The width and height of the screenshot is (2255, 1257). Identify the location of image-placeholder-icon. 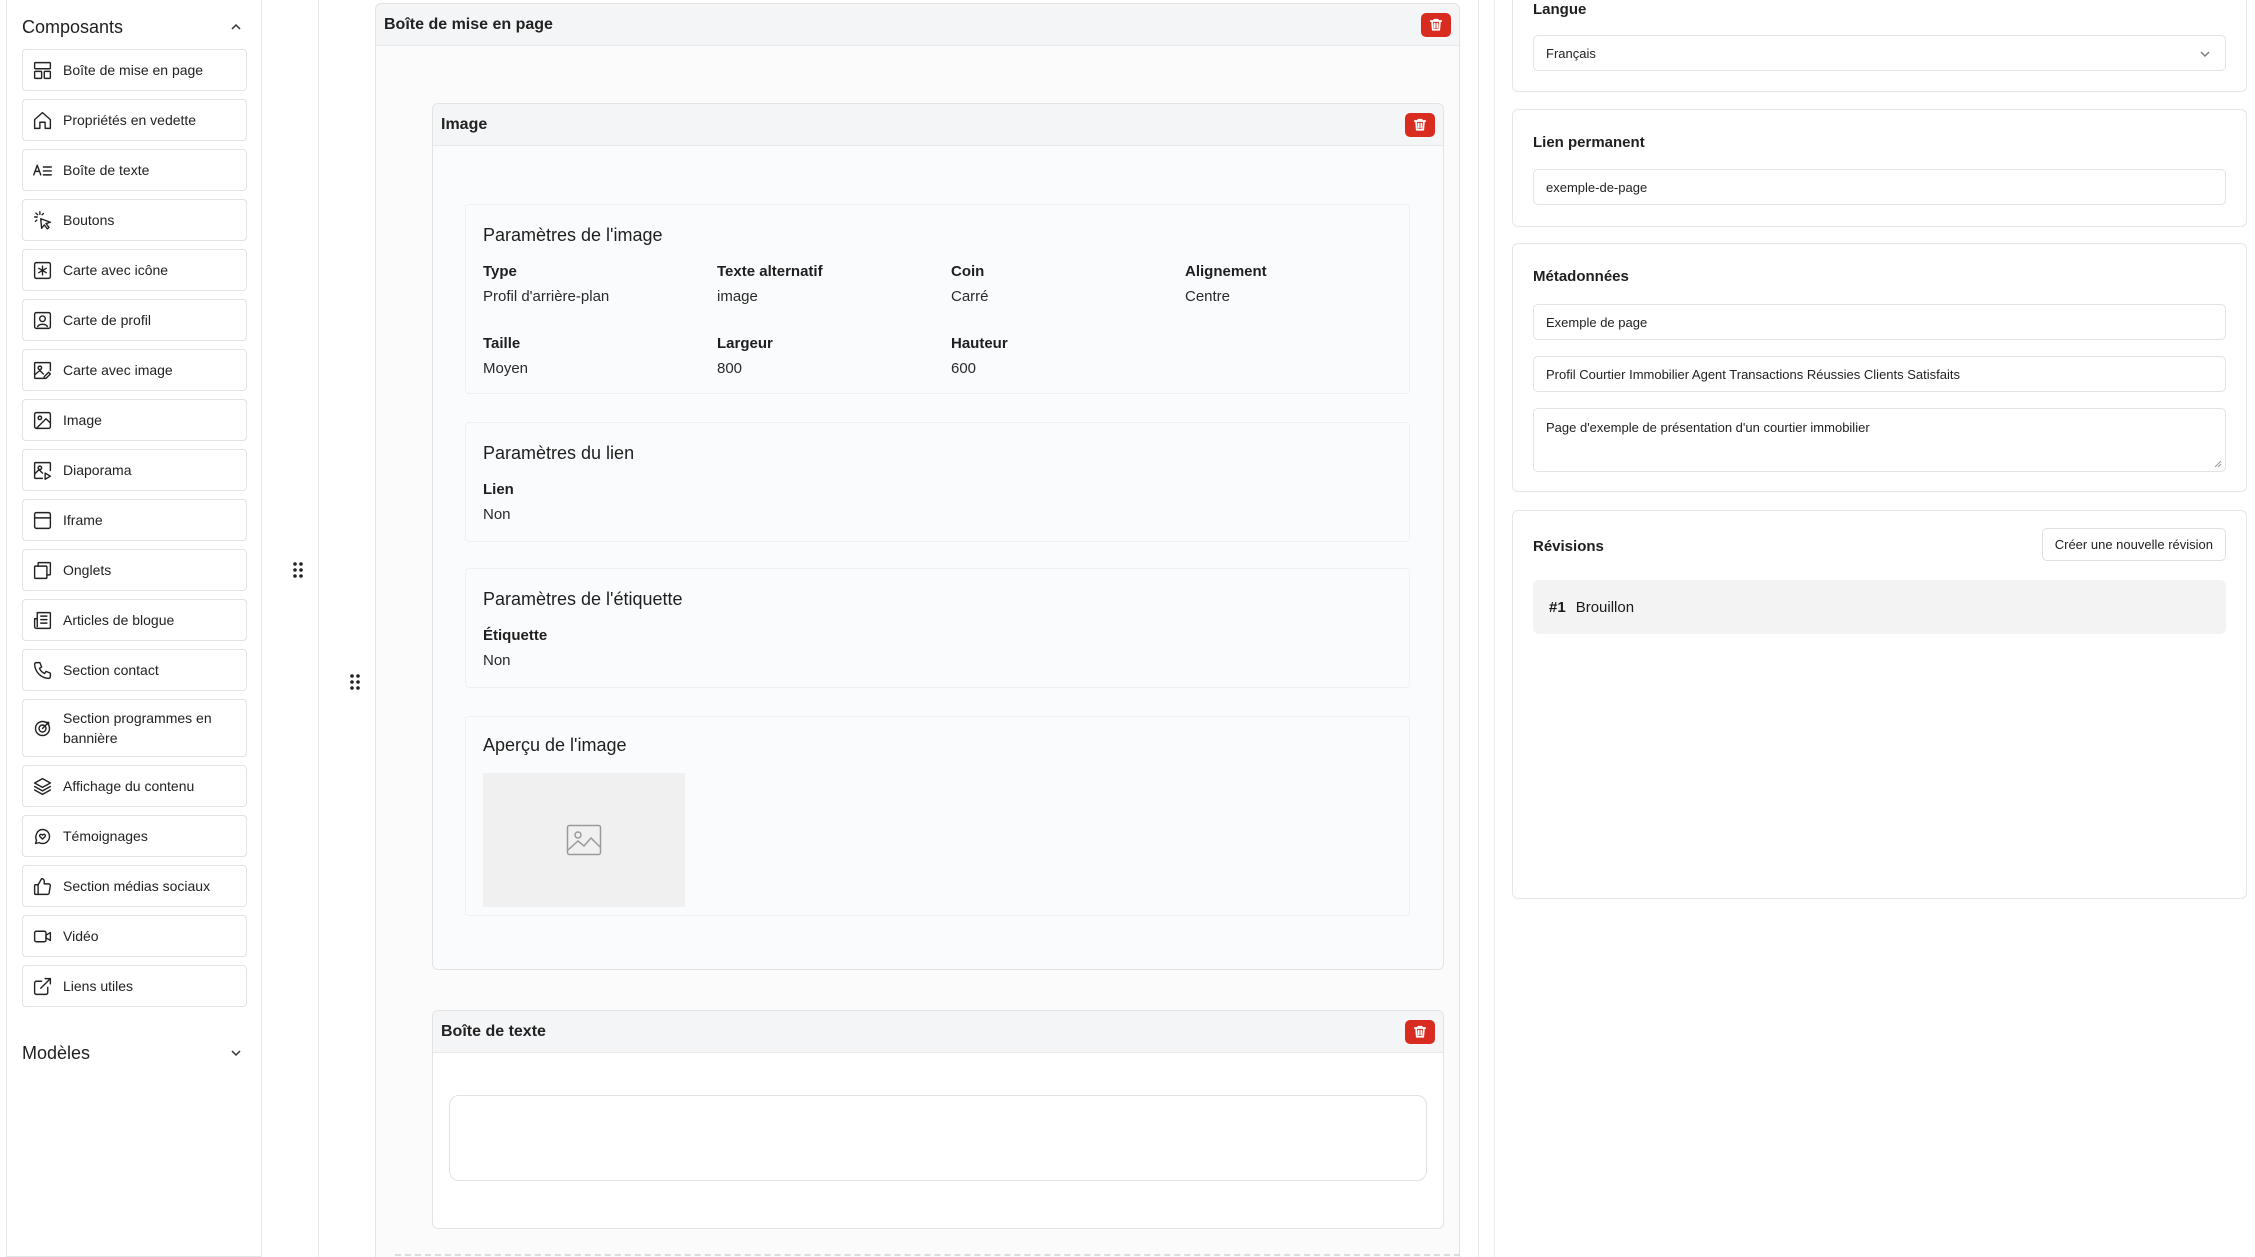
(584, 840).